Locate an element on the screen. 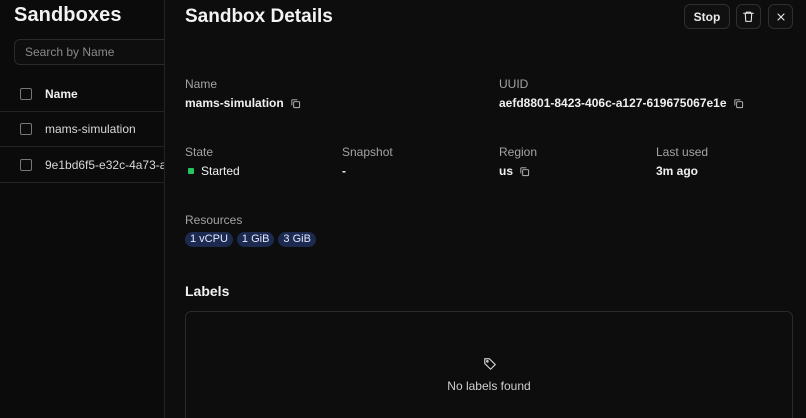  row-name: mams-simulation is located at coordinates (90, 129).